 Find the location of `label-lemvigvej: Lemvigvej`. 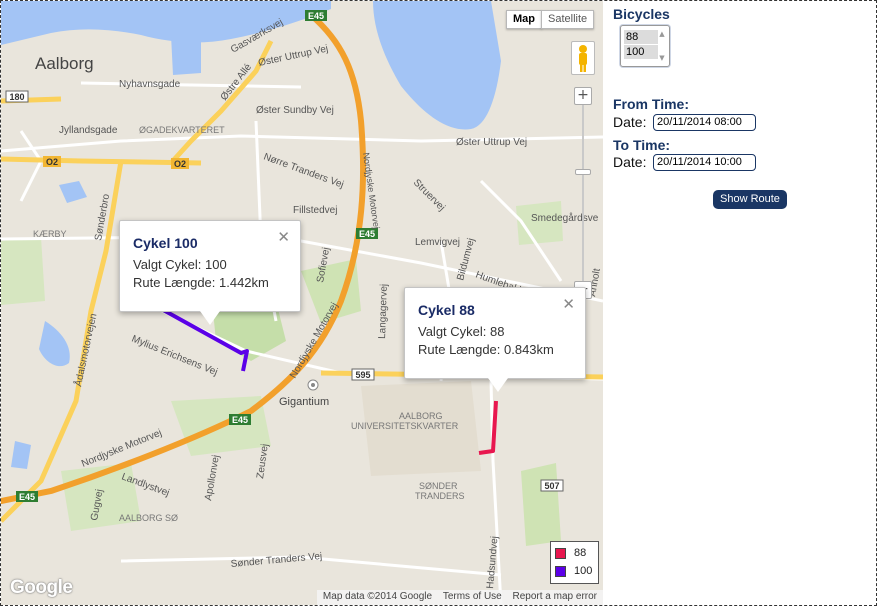

label-lemvigvej: Lemvigvej is located at coordinates (437, 242).